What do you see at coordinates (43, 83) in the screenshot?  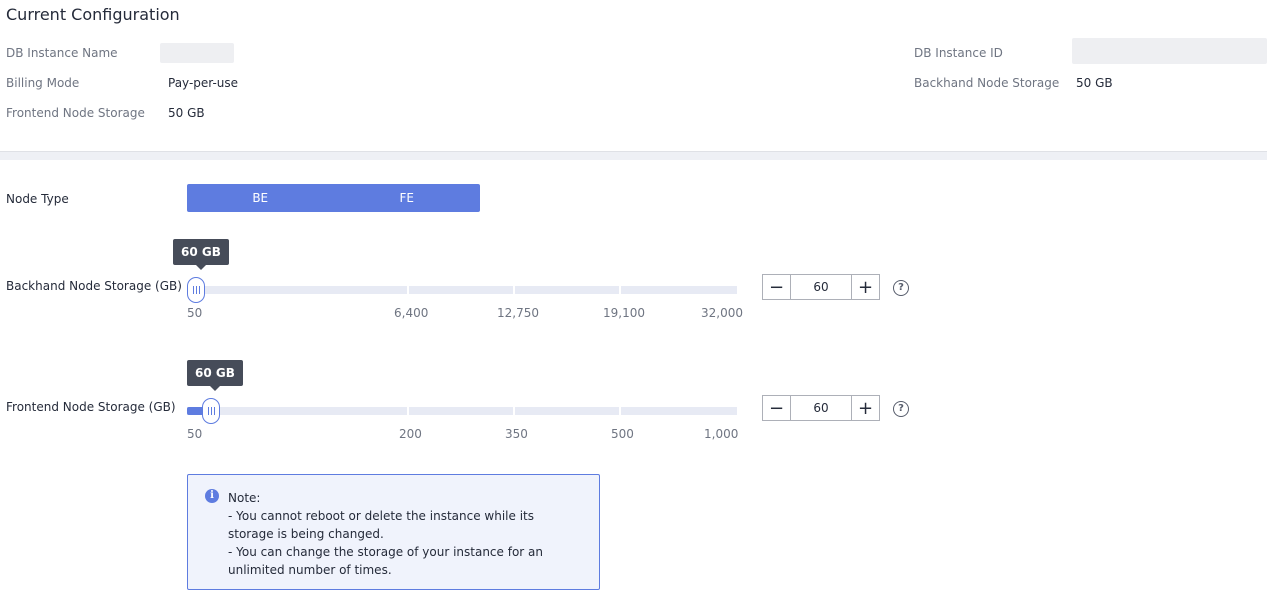 I see `billing-mode-label: Billing Mode` at bounding box center [43, 83].